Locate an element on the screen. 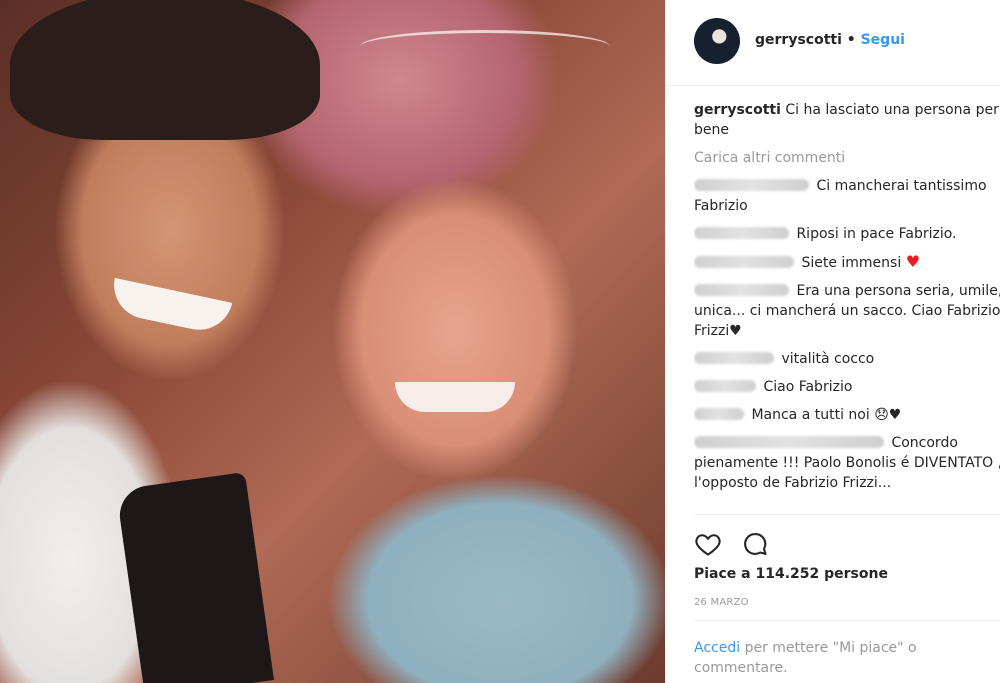  photo-smile-left is located at coordinates (170, 307).